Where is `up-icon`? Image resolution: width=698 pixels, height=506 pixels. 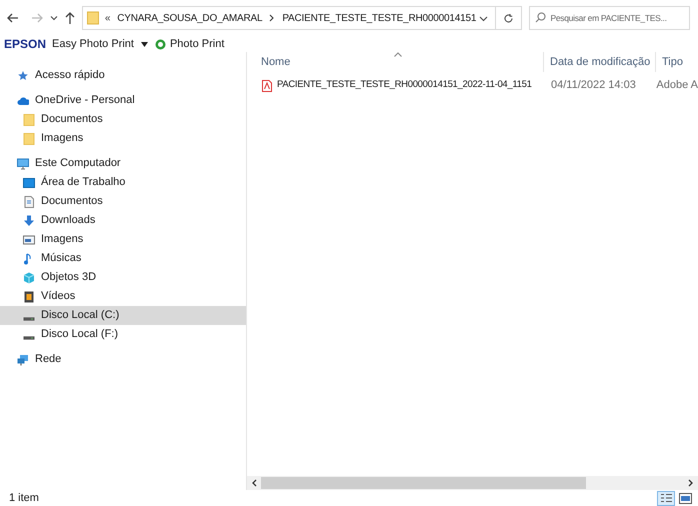 up-icon is located at coordinates (70, 18).